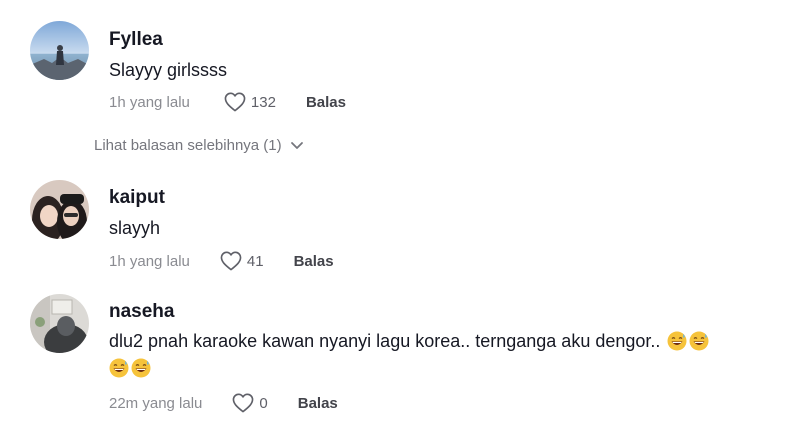 This screenshot has height=424, width=795. Describe the element at coordinates (156, 403) in the screenshot. I see `timestamp: 22m yang lalu` at that location.